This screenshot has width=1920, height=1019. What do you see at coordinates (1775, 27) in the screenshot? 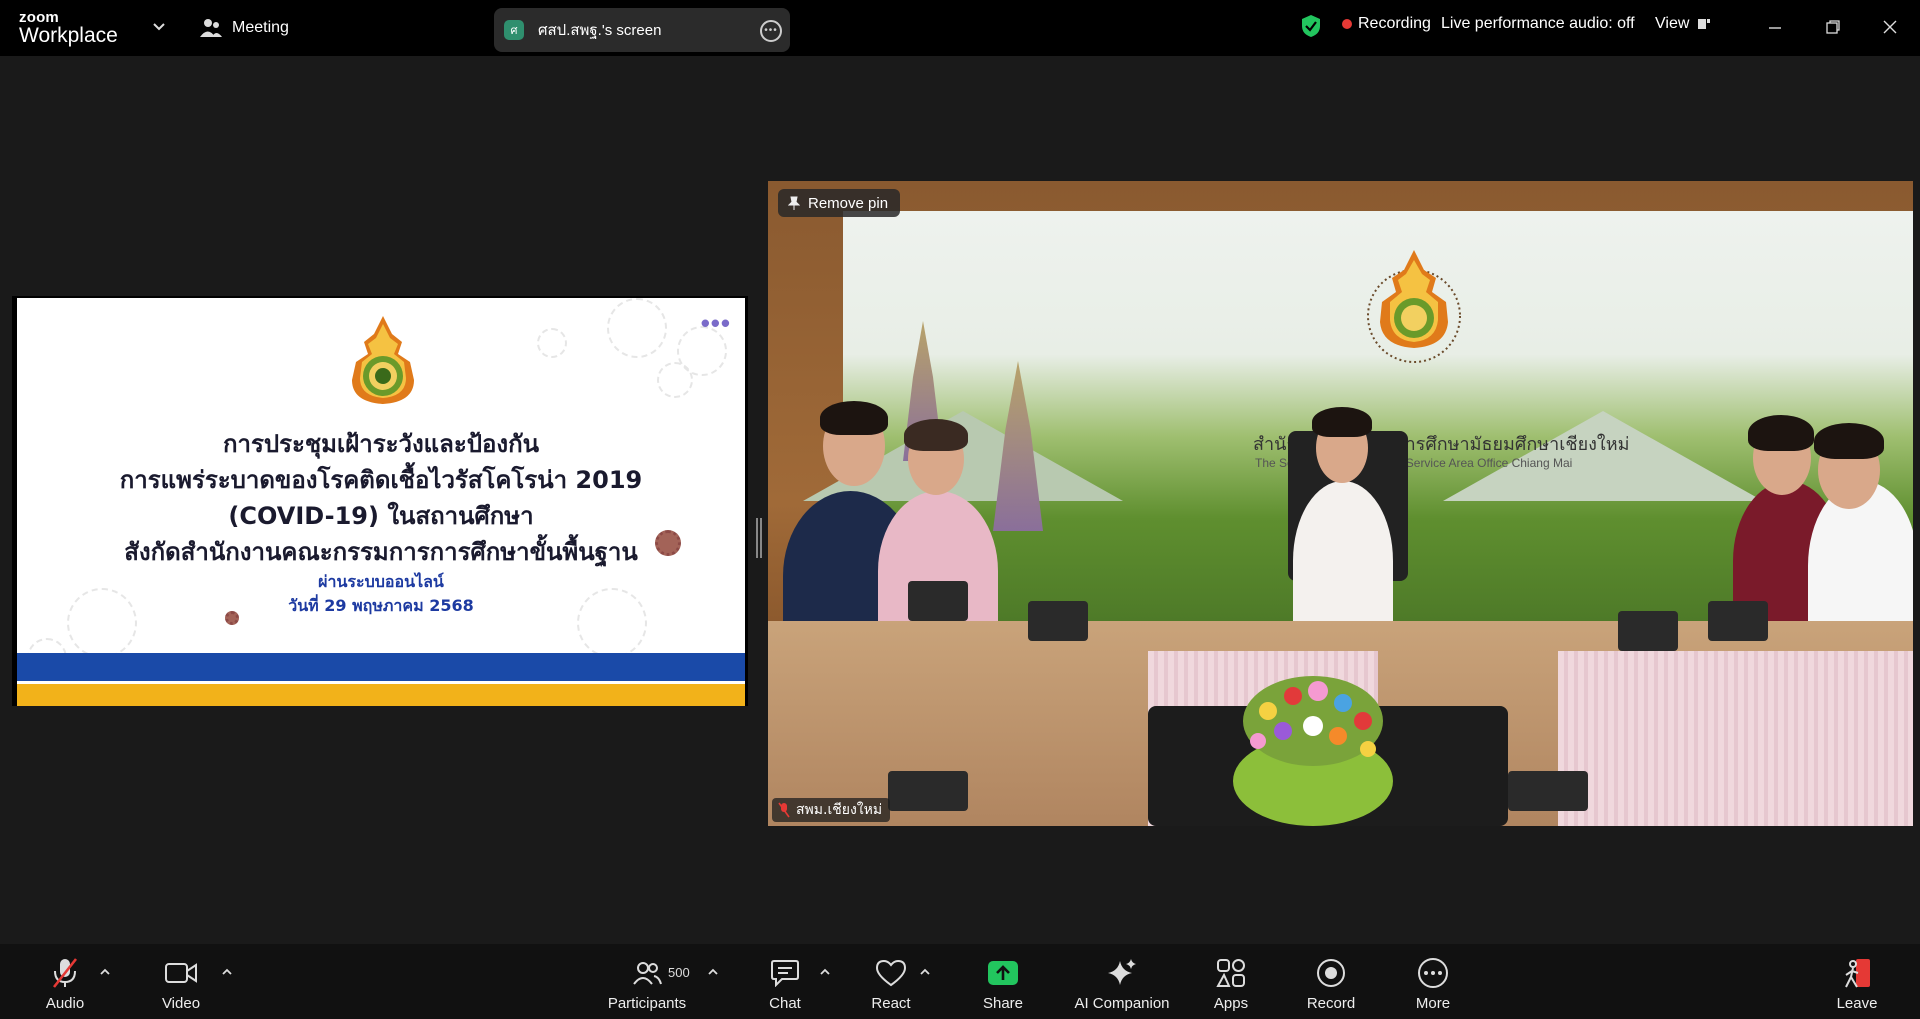
I see `minimize-icon` at bounding box center [1775, 27].